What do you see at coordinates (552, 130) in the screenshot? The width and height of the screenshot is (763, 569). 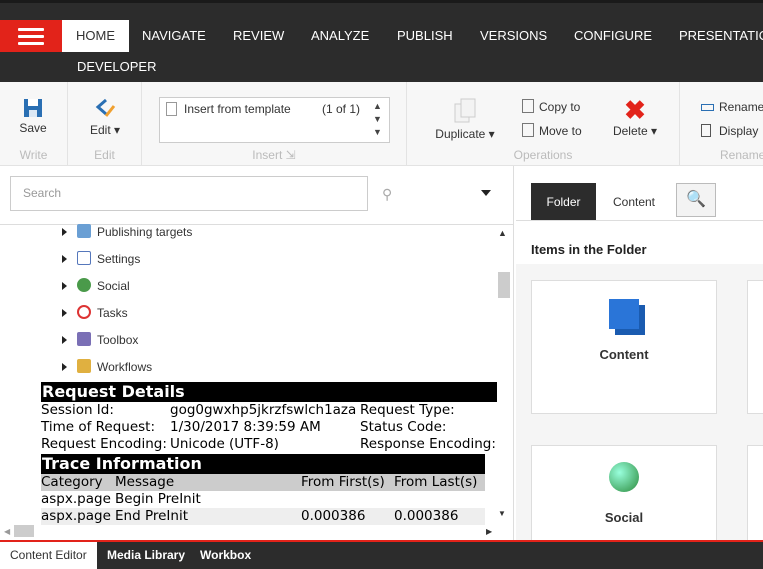 I see `move-to-button: Move to` at bounding box center [552, 130].